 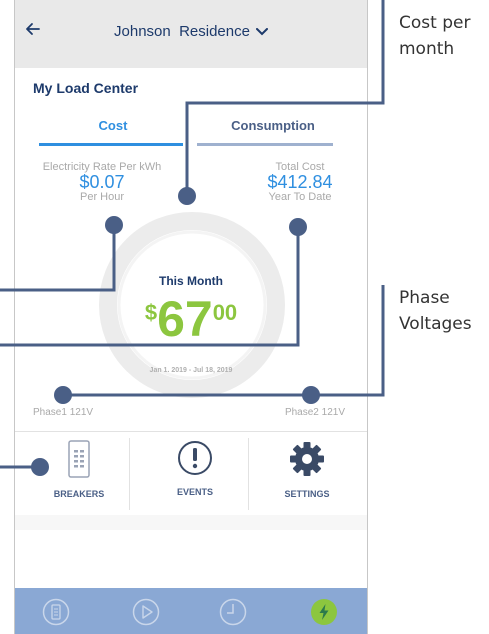 I want to click on tab-cost-underline, so click(x=111, y=144).